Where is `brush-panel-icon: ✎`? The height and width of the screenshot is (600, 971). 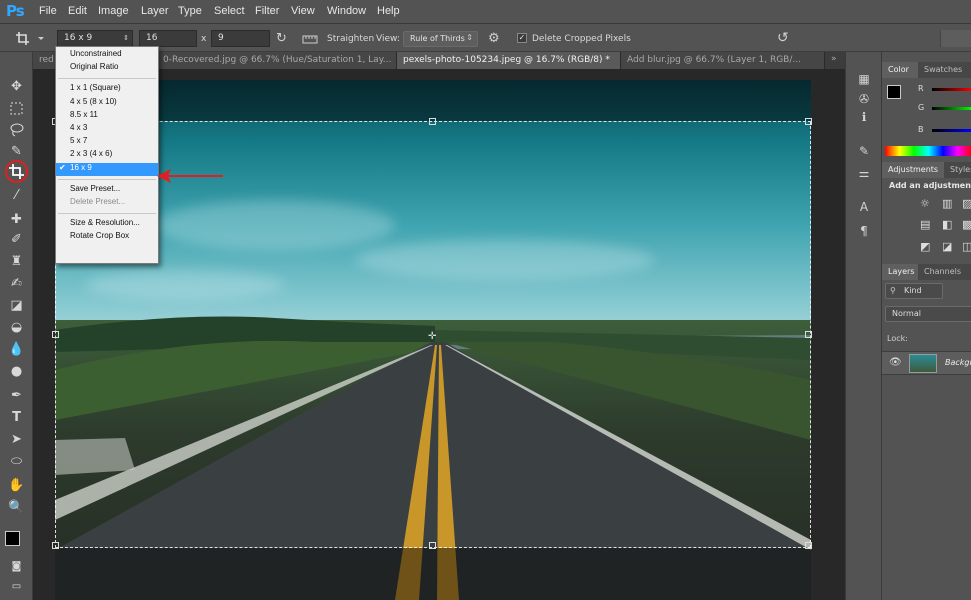 brush-panel-icon: ✎ is located at coordinates (864, 151).